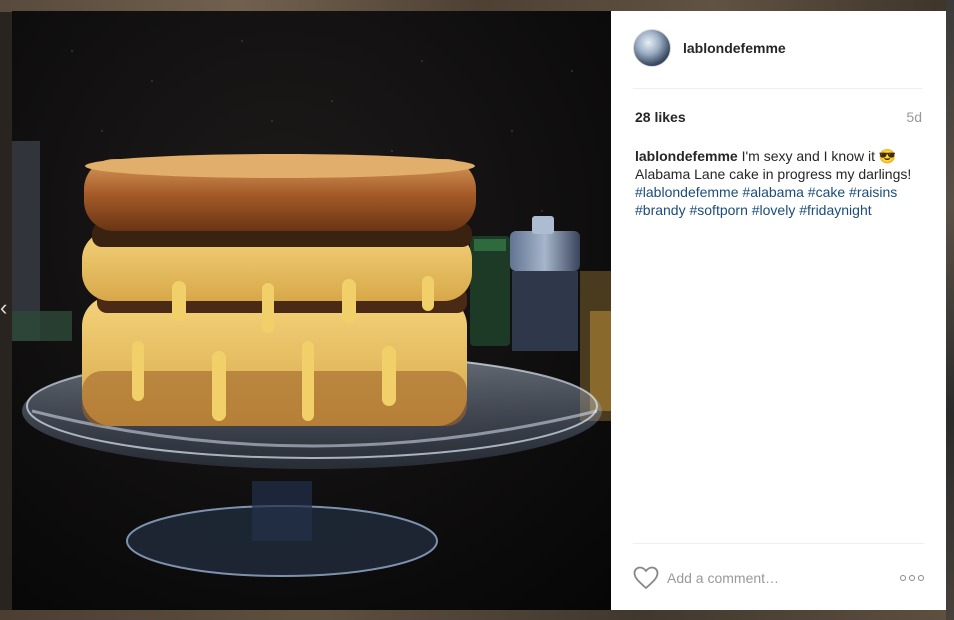 This screenshot has width=954, height=620. I want to click on comment-input, so click(777, 578).